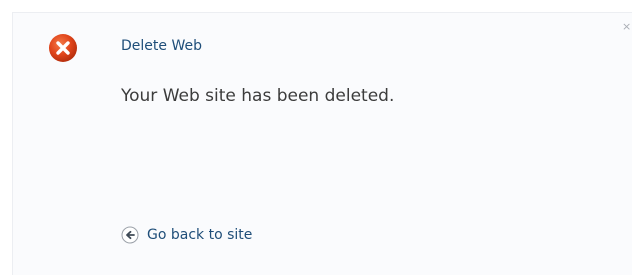 The height and width of the screenshot is (275, 632). I want to click on go-back-link: Go back to site, so click(186, 235).